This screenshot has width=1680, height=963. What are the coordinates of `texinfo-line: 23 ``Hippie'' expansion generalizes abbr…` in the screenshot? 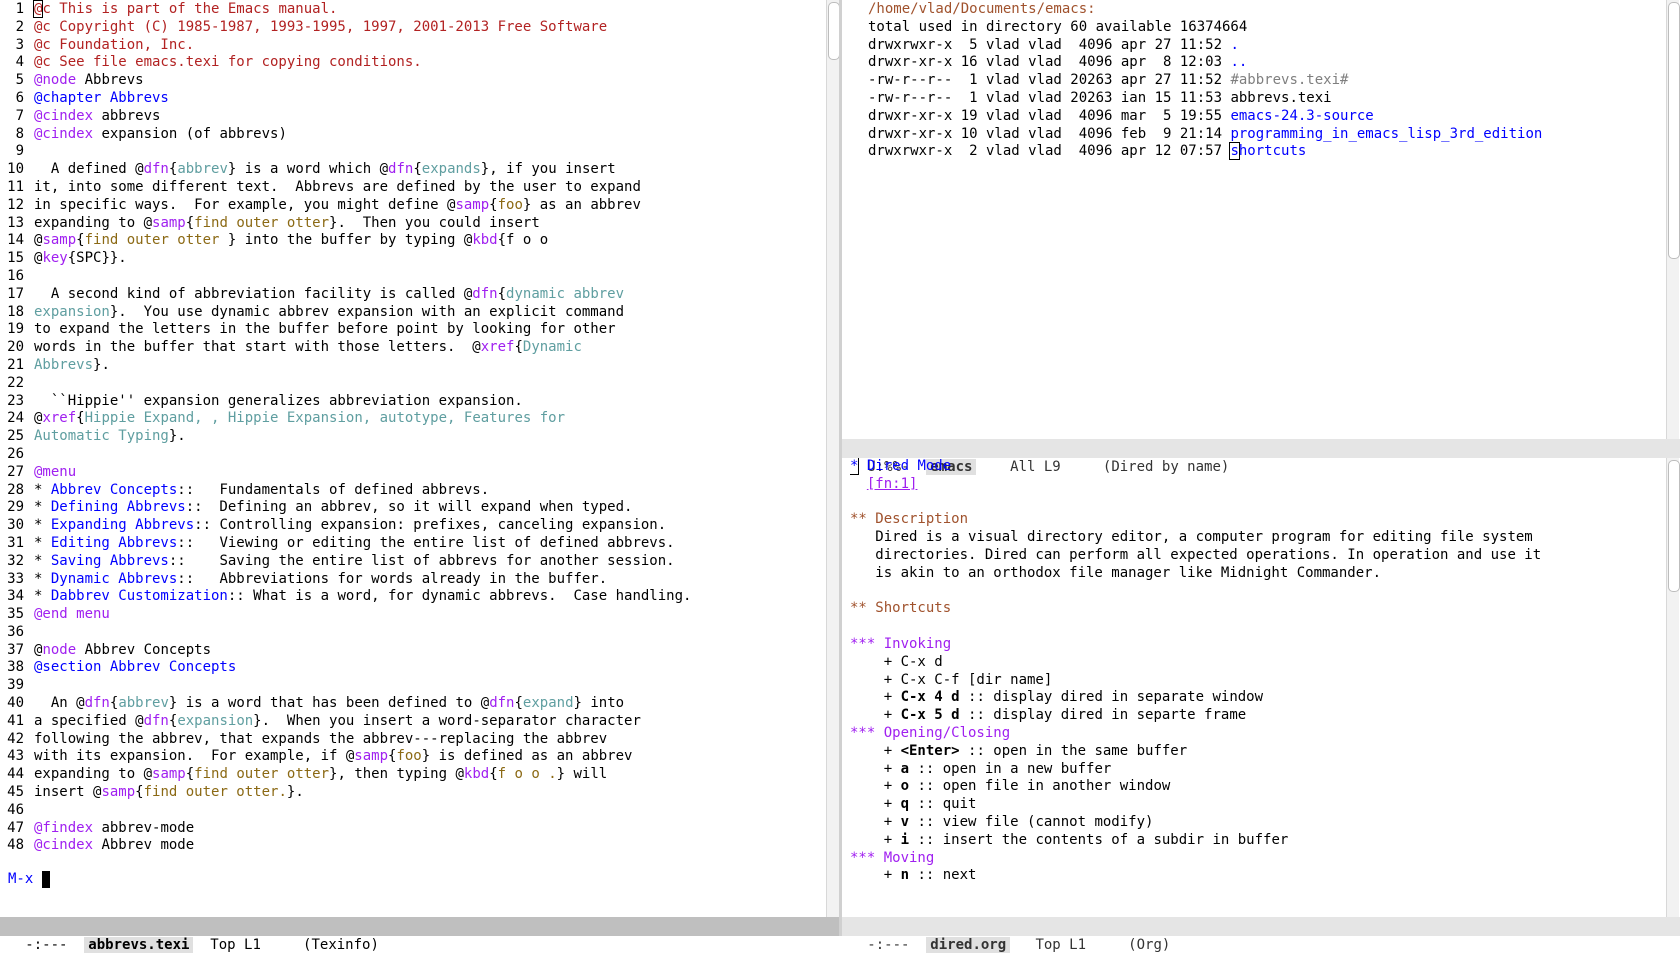 It's located at (413, 402).